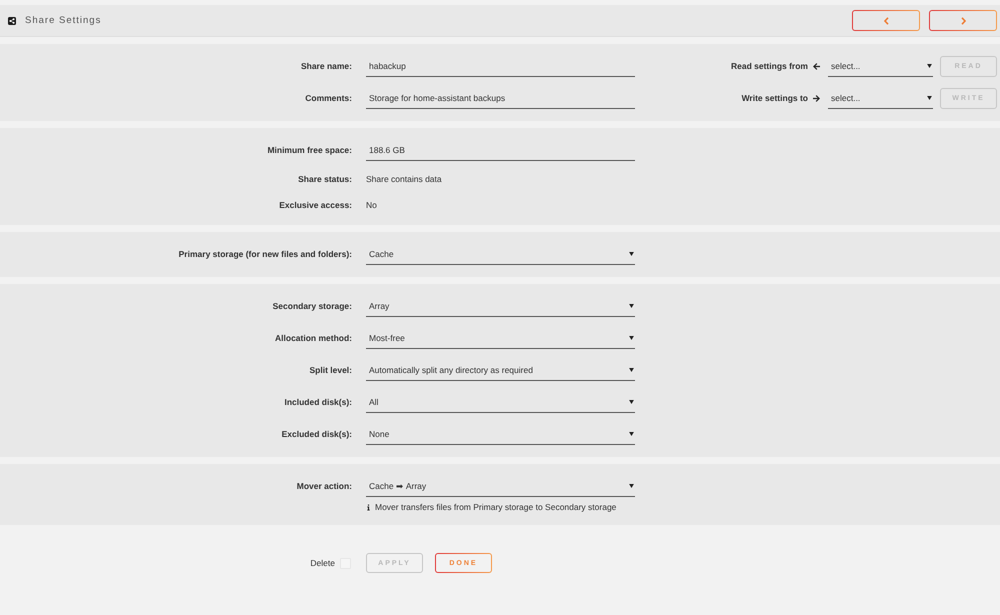 This screenshot has width=1000, height=615. Describe the element at coordinates (500, 66) in the screenshot. I see `text-field: habackup` at that location.